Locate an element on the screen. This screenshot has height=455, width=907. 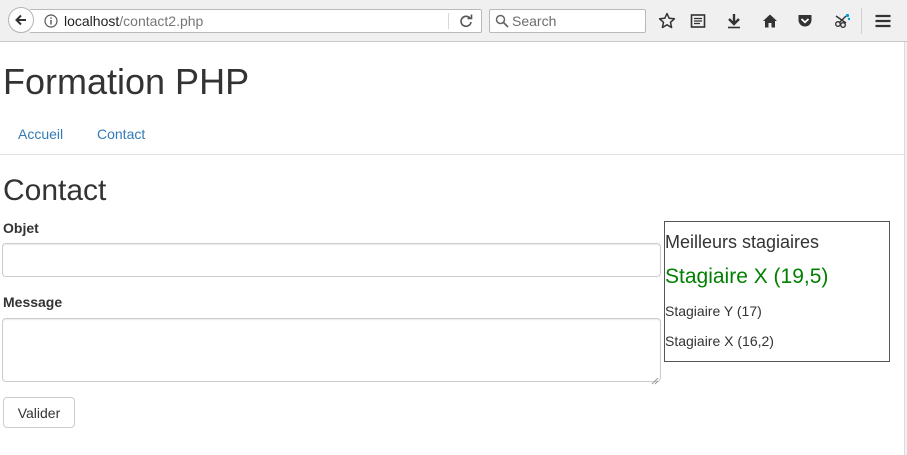
message-label: Message is located at coordinates (33, 302).